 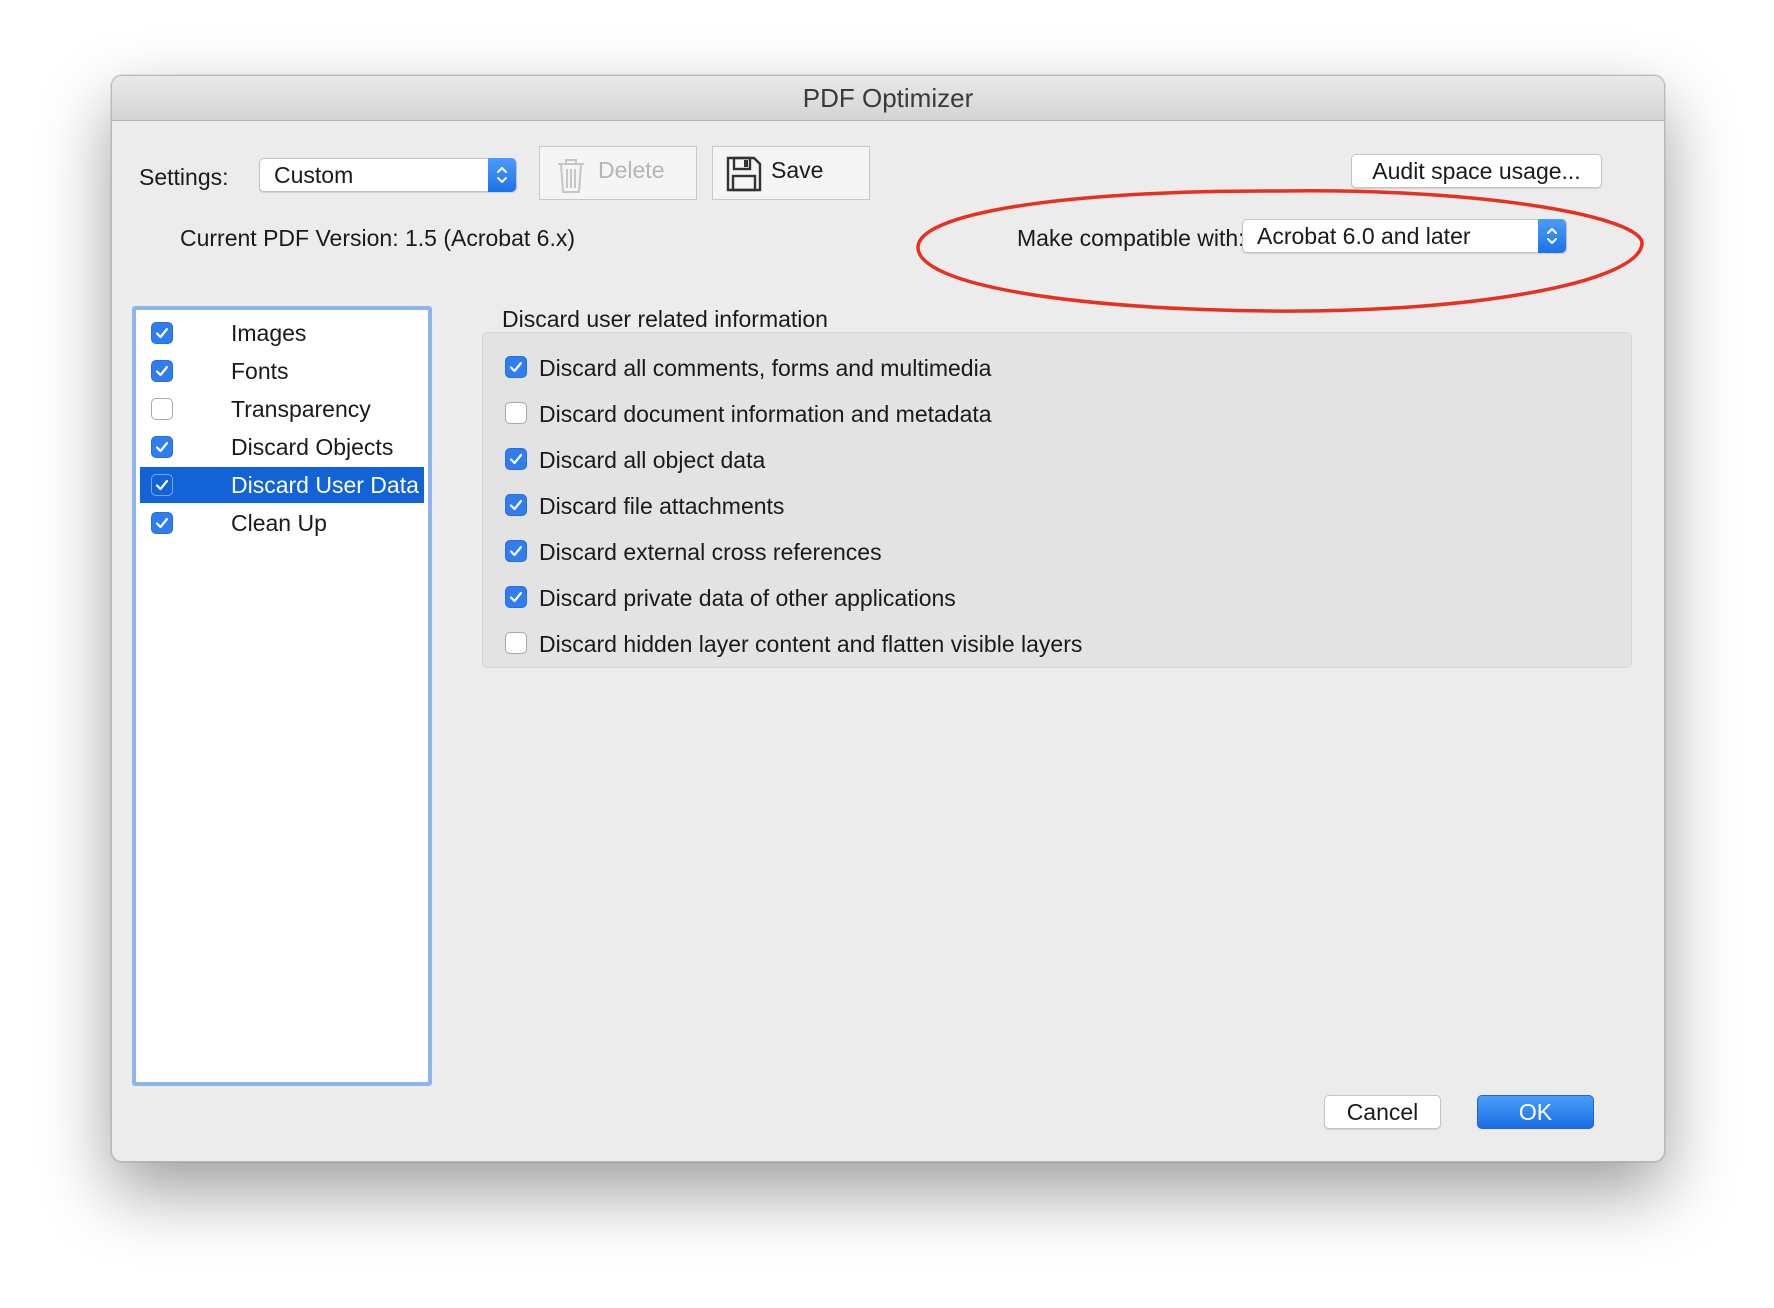 What do you see at coordinates (662, 506) in the screenshot?
I see `option-label: Discard file attachments` at bounding box center [662, 506].